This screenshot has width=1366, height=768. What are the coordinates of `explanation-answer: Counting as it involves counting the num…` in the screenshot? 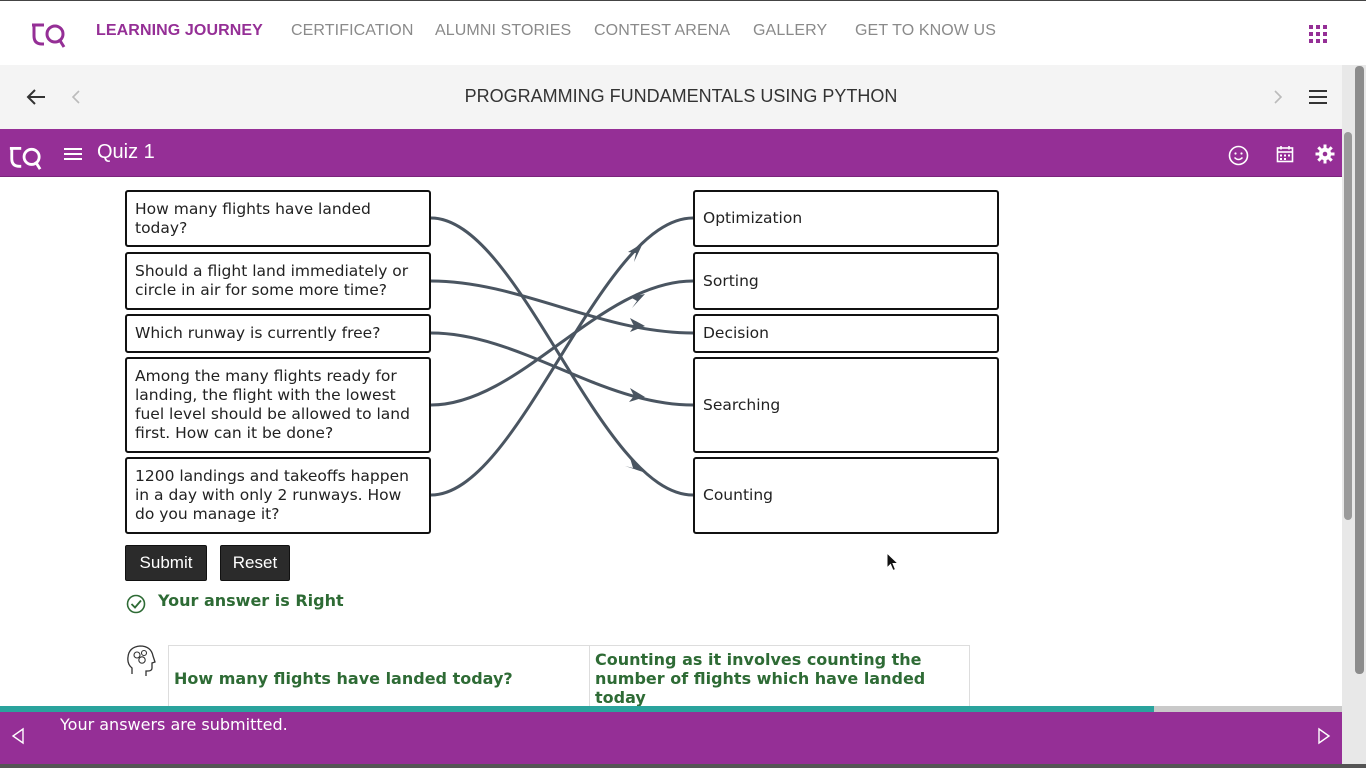 It's located at (779, 678).